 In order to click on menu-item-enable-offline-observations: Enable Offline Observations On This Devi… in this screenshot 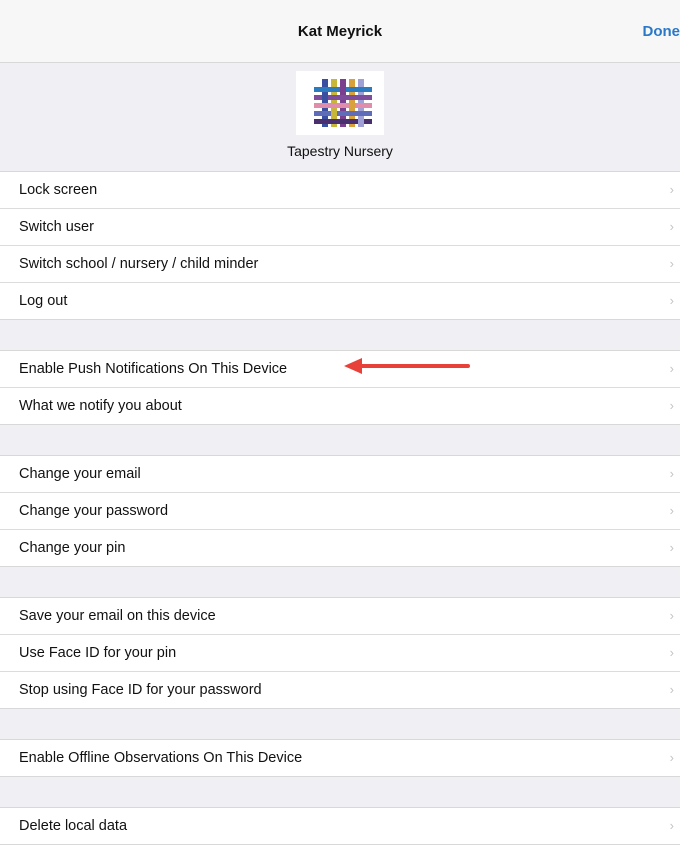, I will do `click(340, 758)`.